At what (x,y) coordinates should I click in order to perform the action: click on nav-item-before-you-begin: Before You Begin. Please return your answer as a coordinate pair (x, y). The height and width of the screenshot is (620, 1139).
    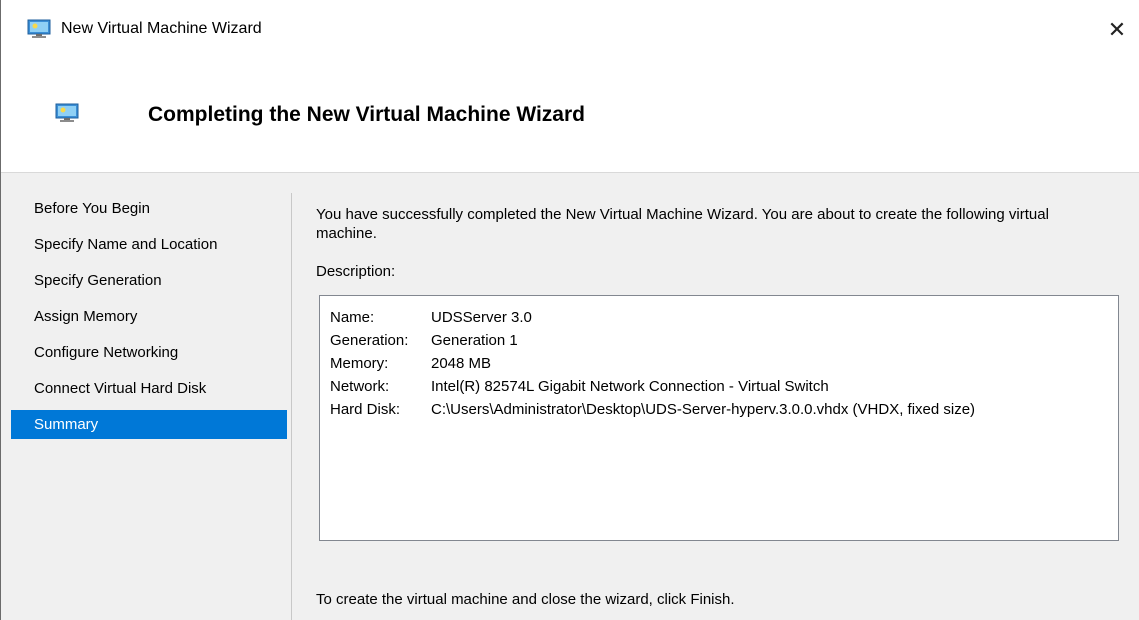
    Looking at the image, I should click on (149, 208).